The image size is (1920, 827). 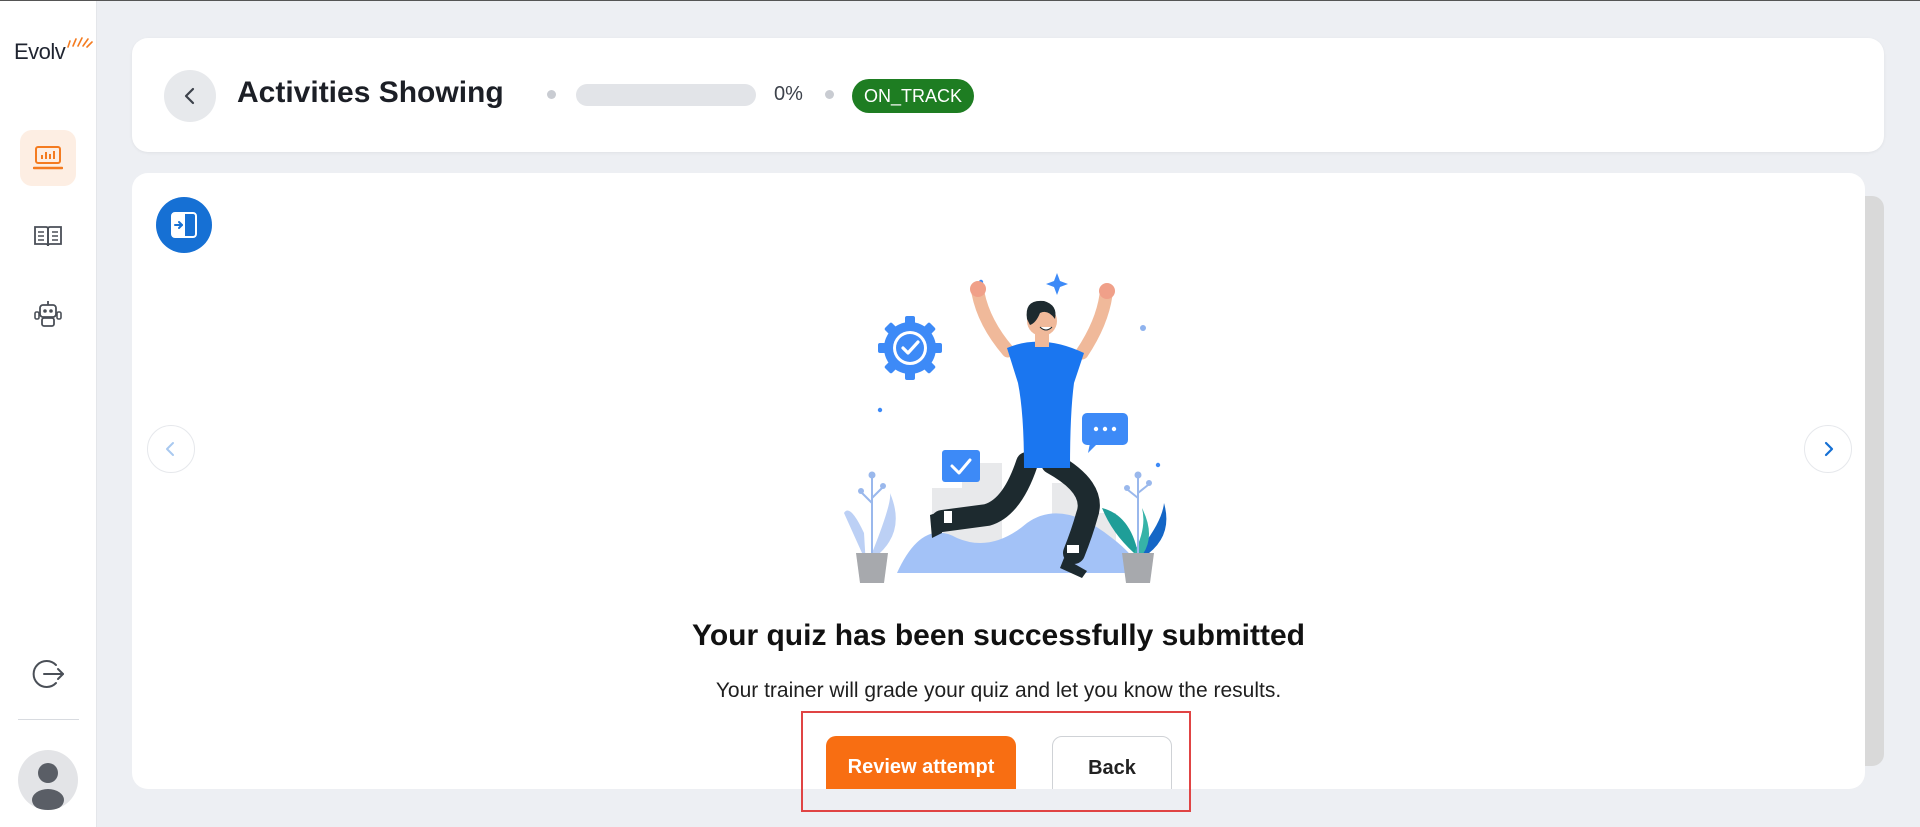 I want to click on carousel-prev-button, so click(x=171, y=449).